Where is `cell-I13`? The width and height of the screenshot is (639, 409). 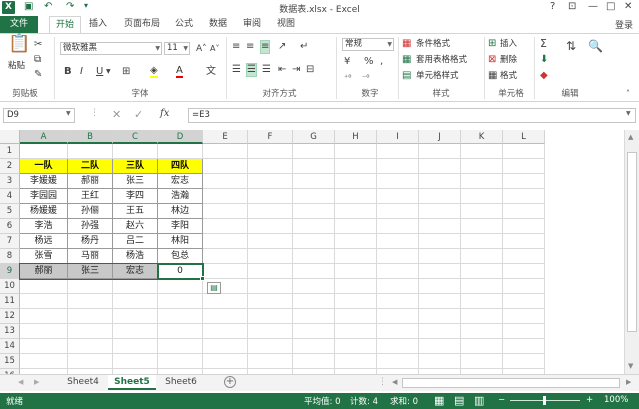 cell-I13 is located at coordinates (398, 331).